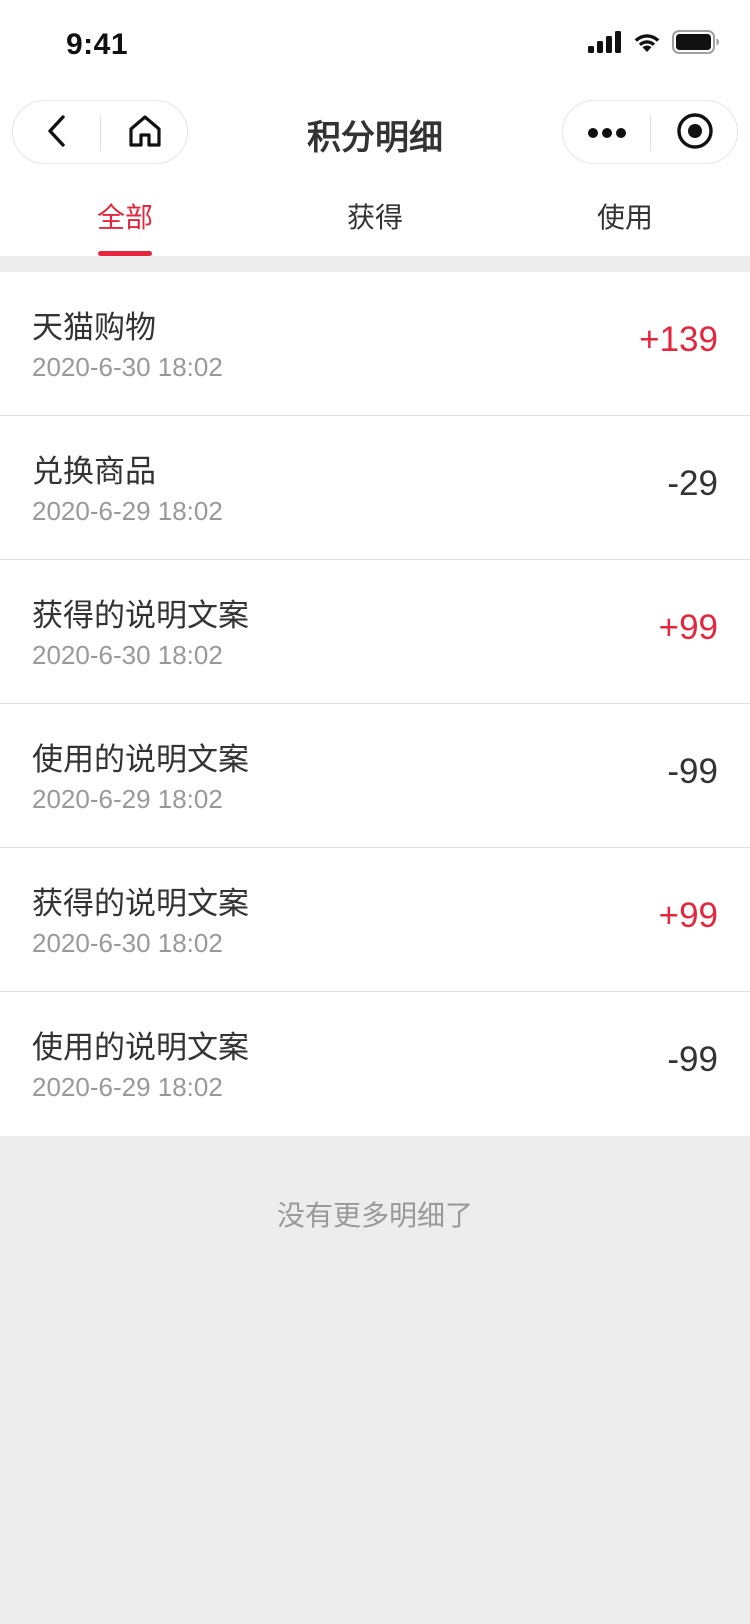  What do you see at coordinates (692, 483) in the screenshot?
I see `record-amount: -29` at bounding box center [692, 483].